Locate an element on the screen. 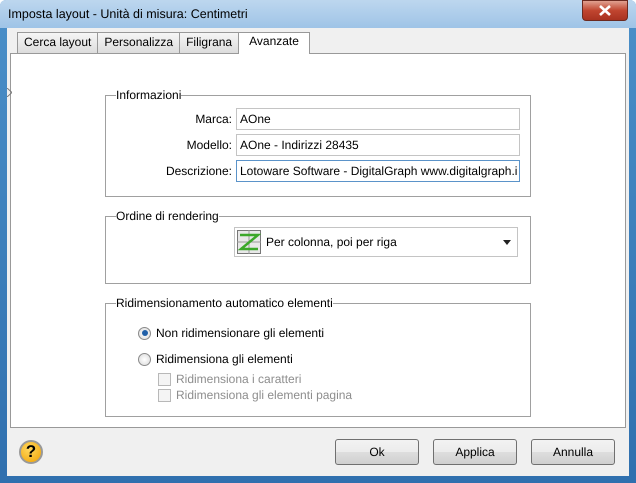  dialog-button: Annulla is located at coordinates (573, 452).